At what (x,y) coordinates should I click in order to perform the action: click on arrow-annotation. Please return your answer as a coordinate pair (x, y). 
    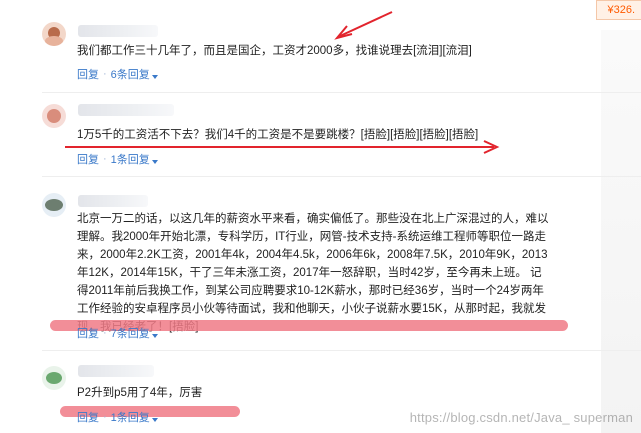
    Looking at the image, I should click on (363, 25).